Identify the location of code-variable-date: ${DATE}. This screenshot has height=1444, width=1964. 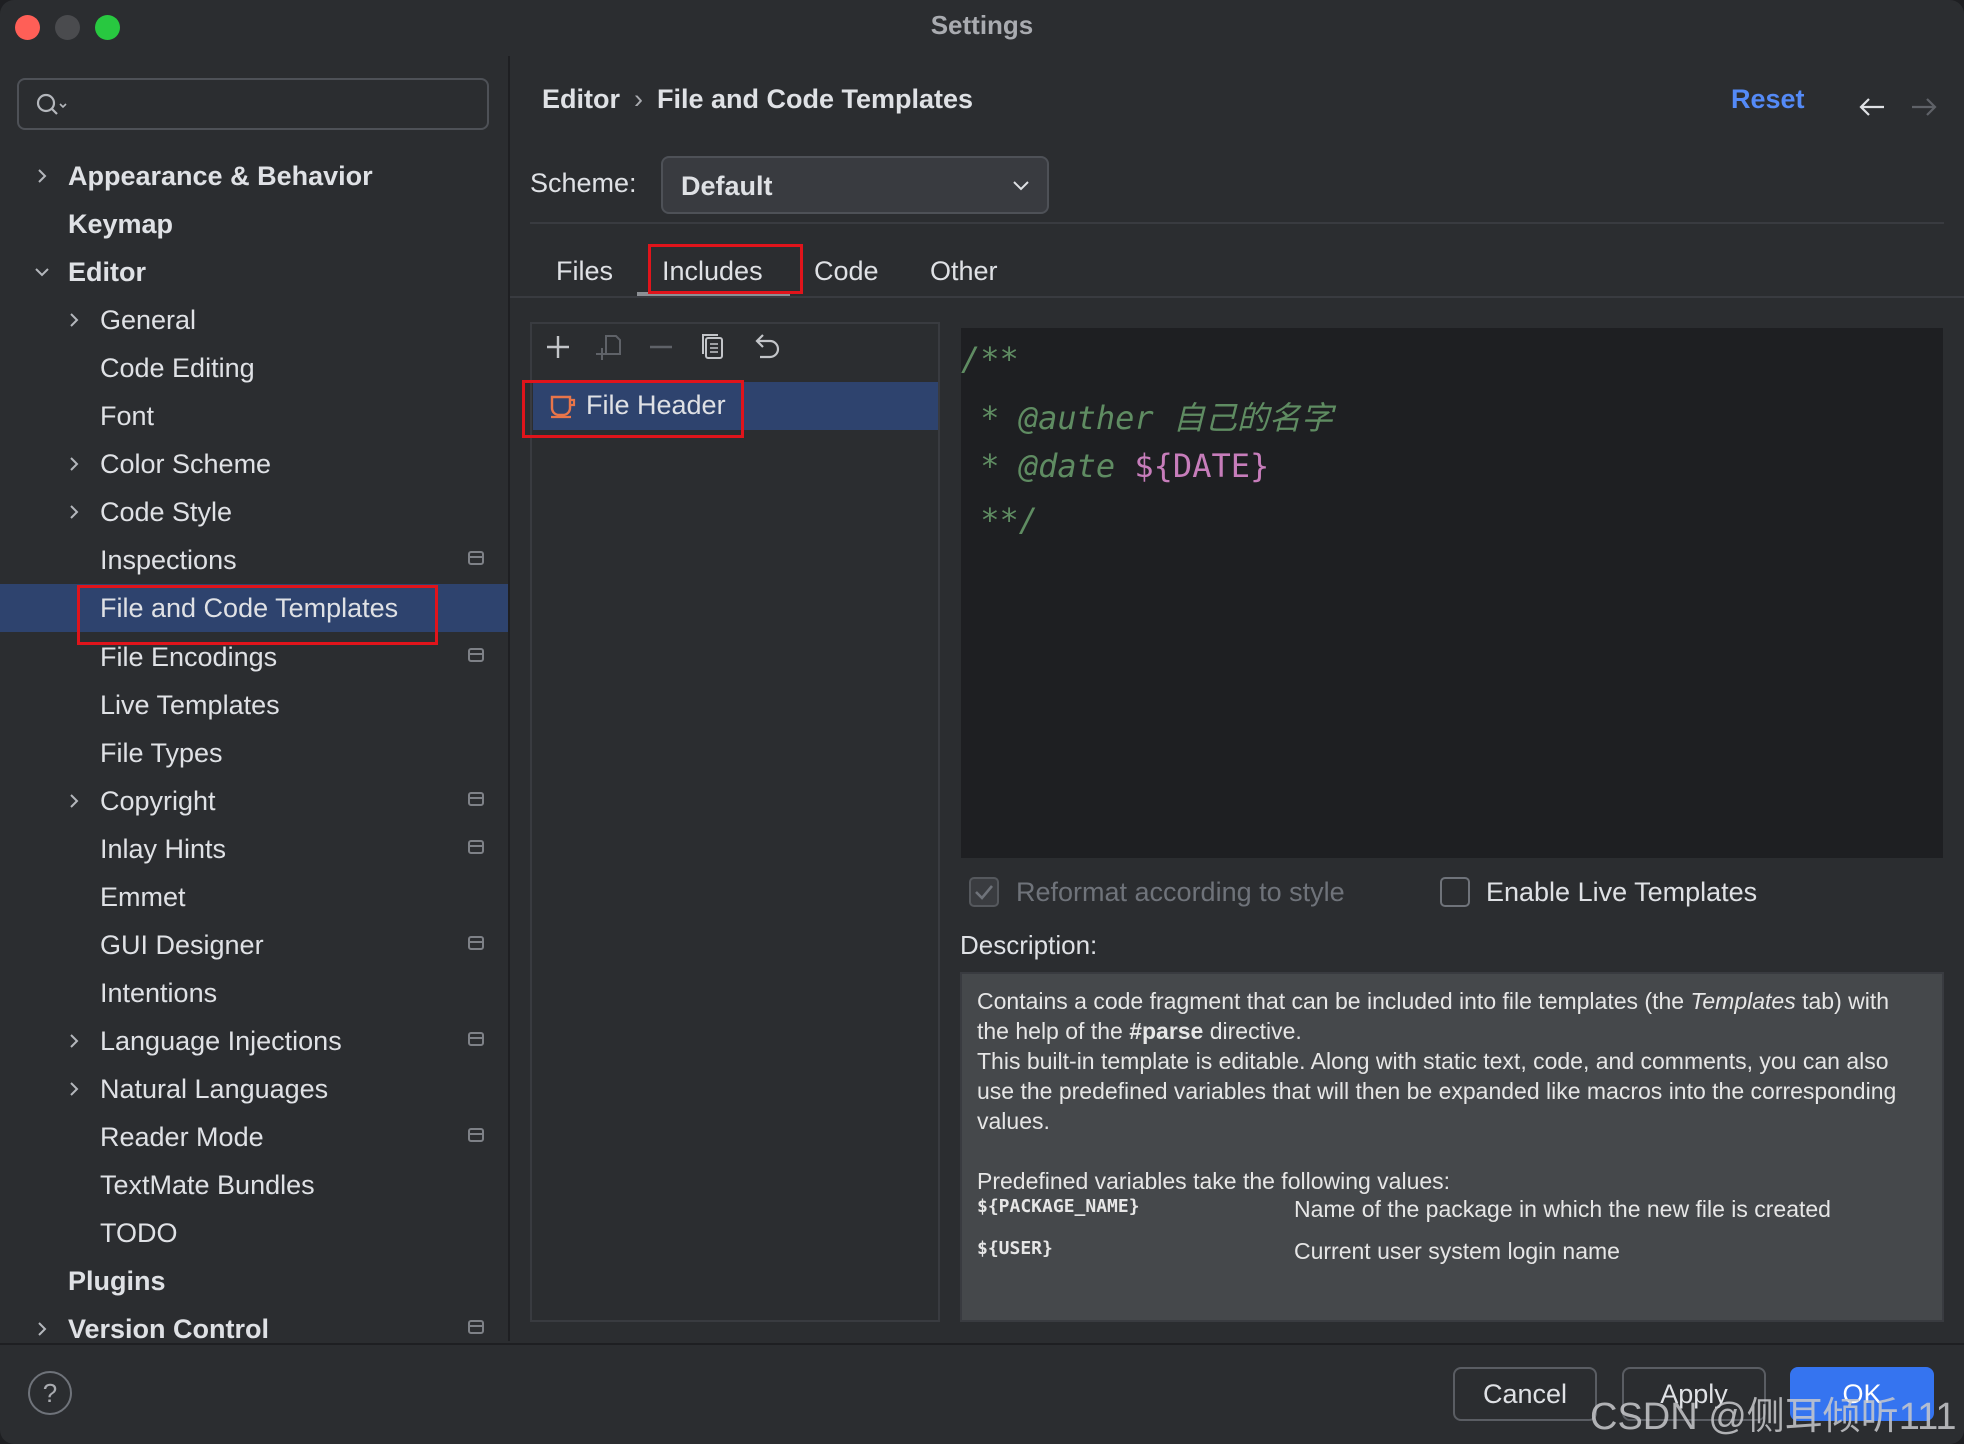
(1202, 466).